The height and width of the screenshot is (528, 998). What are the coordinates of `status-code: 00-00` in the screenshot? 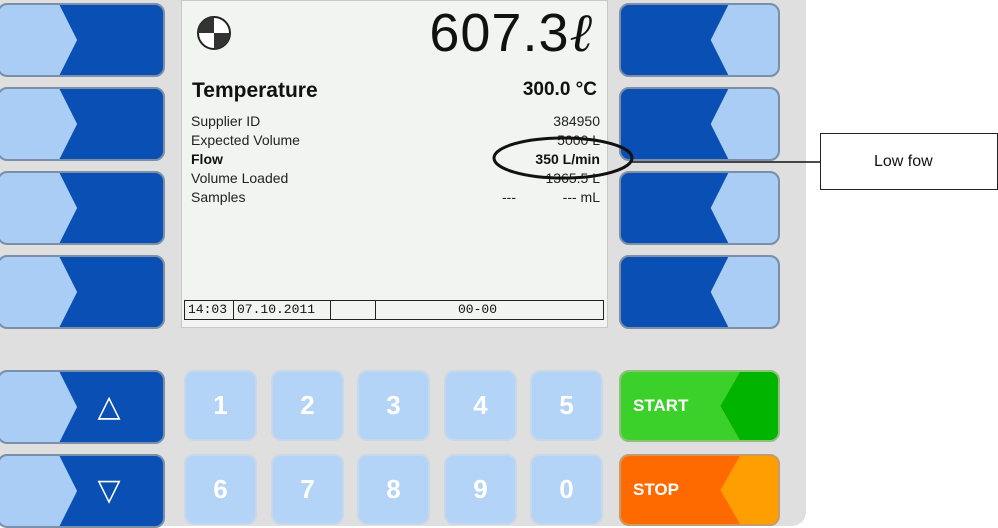 It's located at (478, 309).